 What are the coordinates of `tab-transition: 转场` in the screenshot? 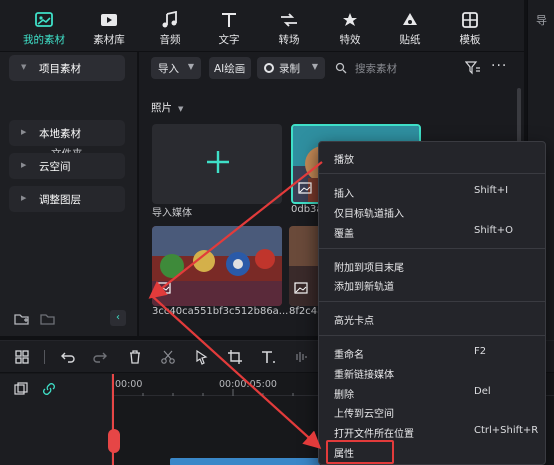 It's located at (289, 26).